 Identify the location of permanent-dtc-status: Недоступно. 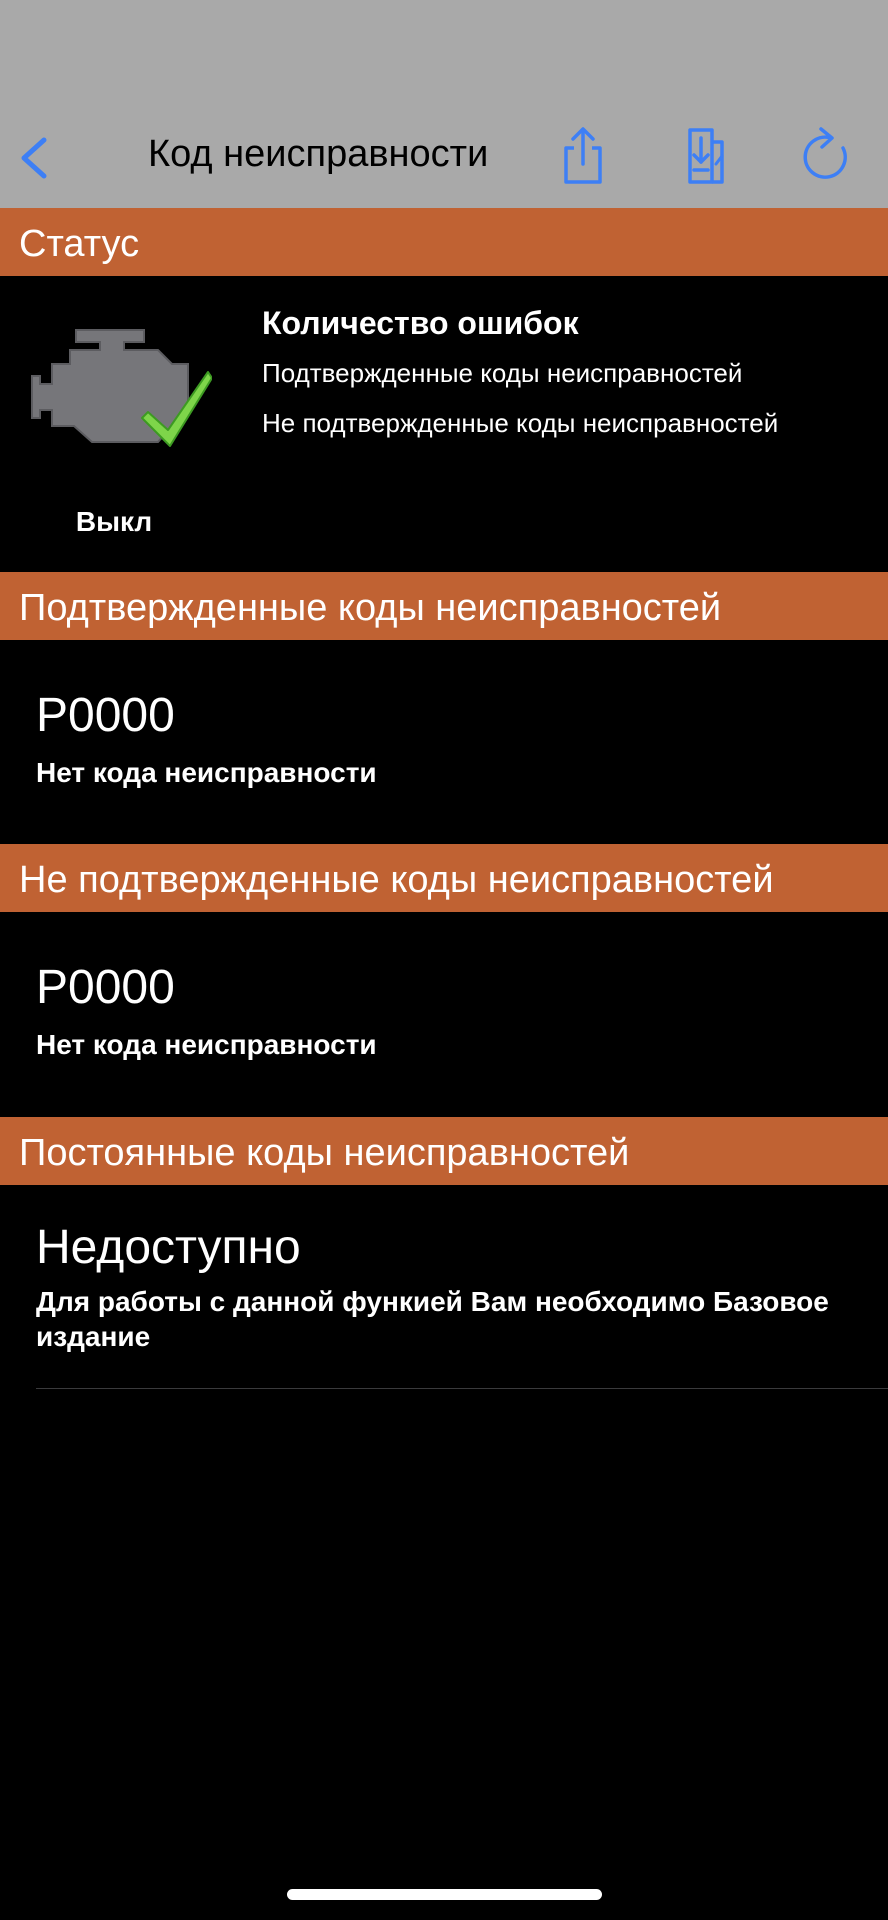
(168, 1247).